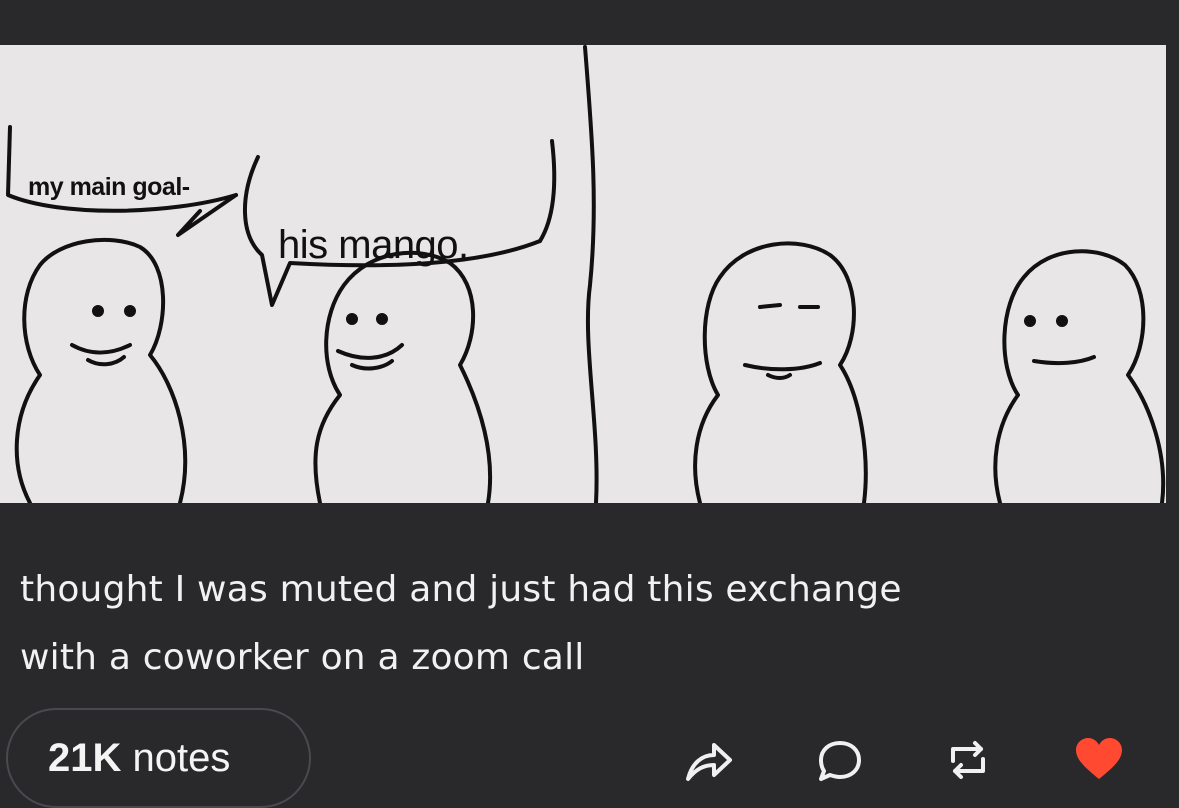 The height and width of the screenshot is (808, 1179). Describe the element at coordinates (373, 245) in the screenshot. I see `speech-bubble-right: his mango.` at that location.